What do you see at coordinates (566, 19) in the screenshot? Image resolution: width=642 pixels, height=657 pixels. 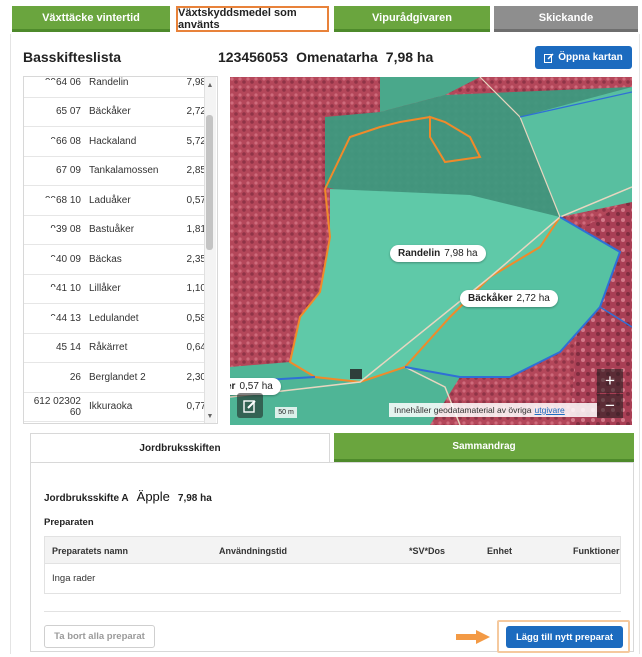 I see `tab-send: Skickande` at bounding box center [566, 19].